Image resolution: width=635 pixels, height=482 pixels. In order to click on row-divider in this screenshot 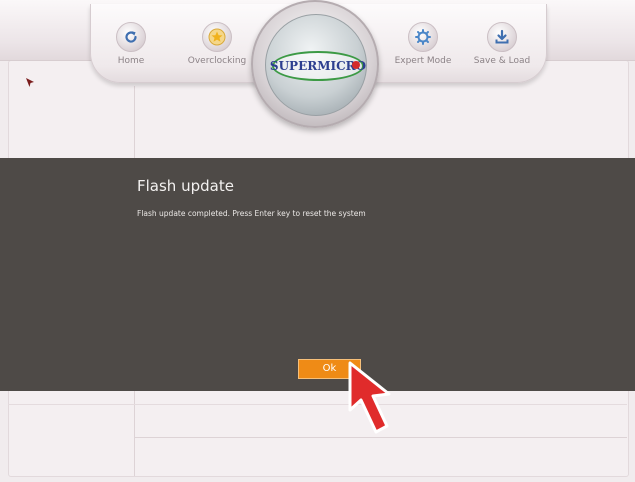, I will do `click(317, 404)`.